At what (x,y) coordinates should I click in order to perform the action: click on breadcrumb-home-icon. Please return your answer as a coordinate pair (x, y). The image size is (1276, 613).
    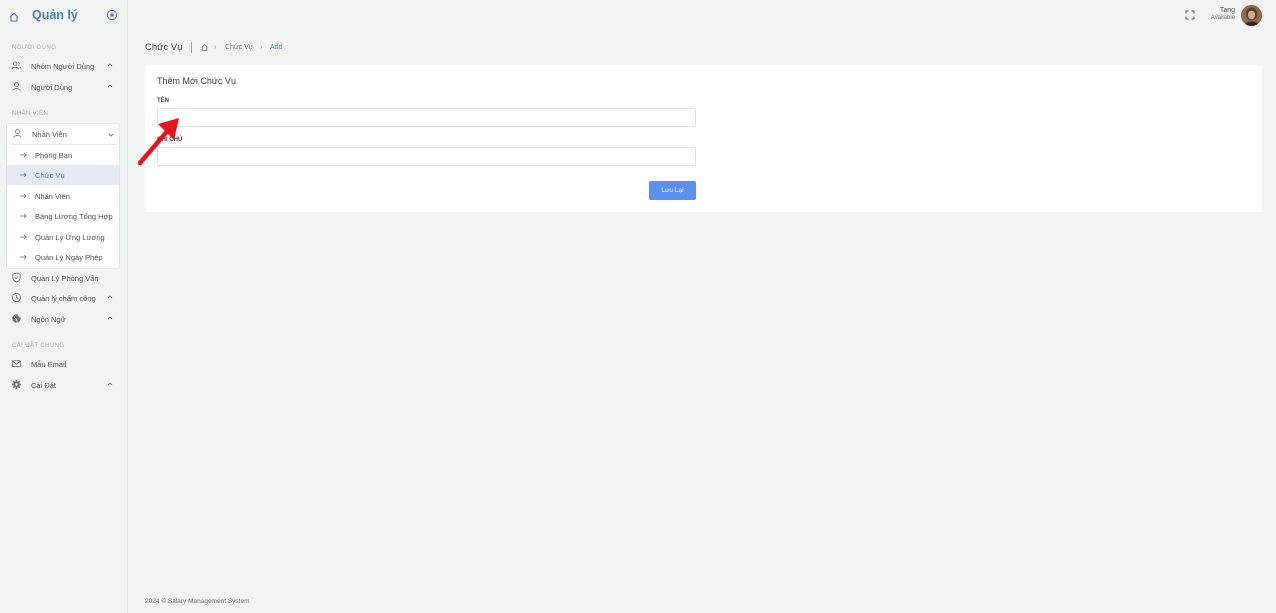
    Looking at the image, I should click on (204, 47).